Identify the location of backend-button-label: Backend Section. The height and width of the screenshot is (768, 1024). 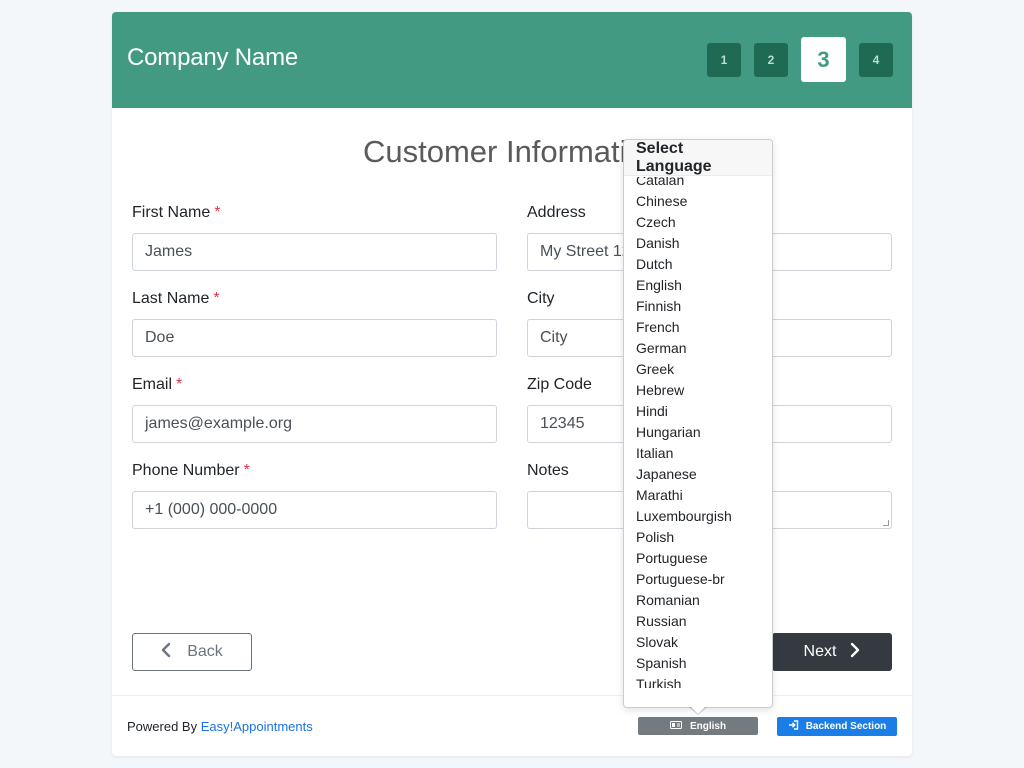
(846, 726).